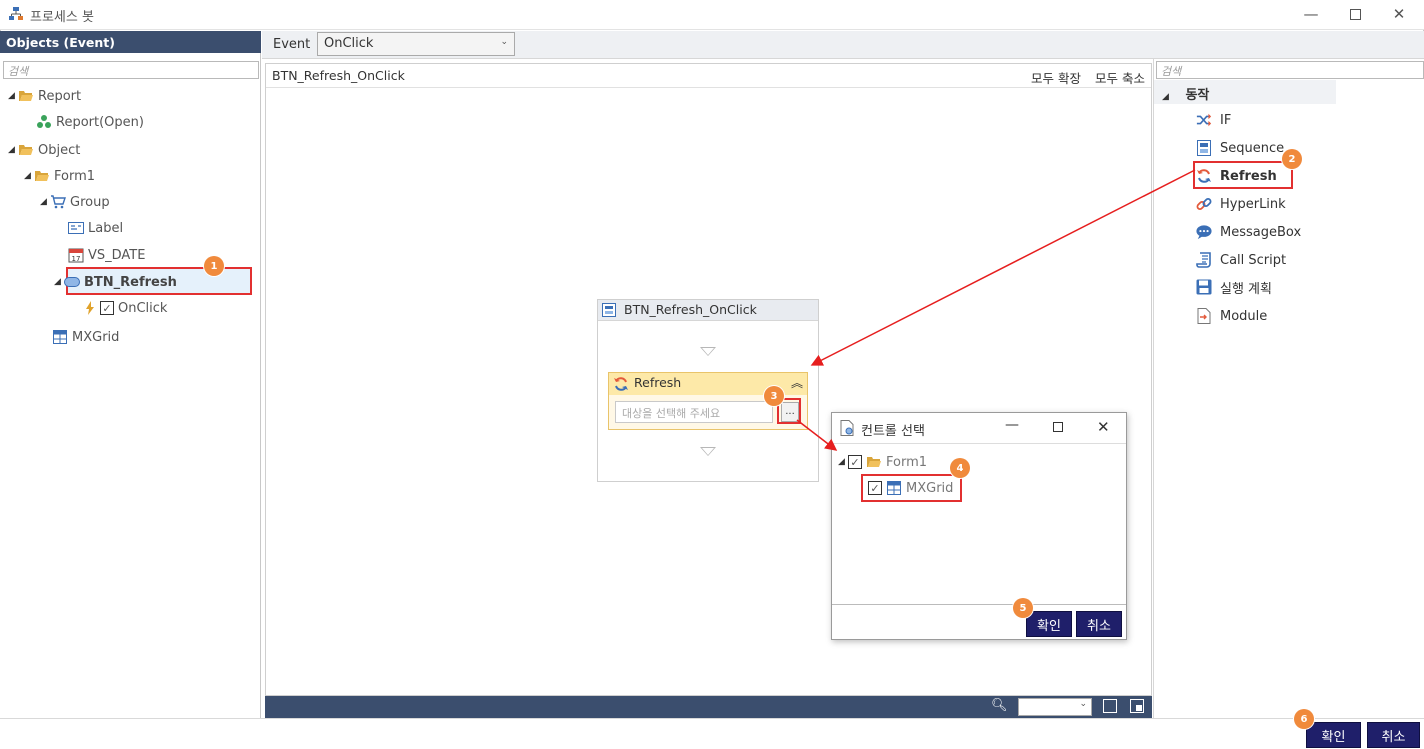 This screenshot has width=1424, height=749. I want to click on annotation-arrows, so click(996, 310).